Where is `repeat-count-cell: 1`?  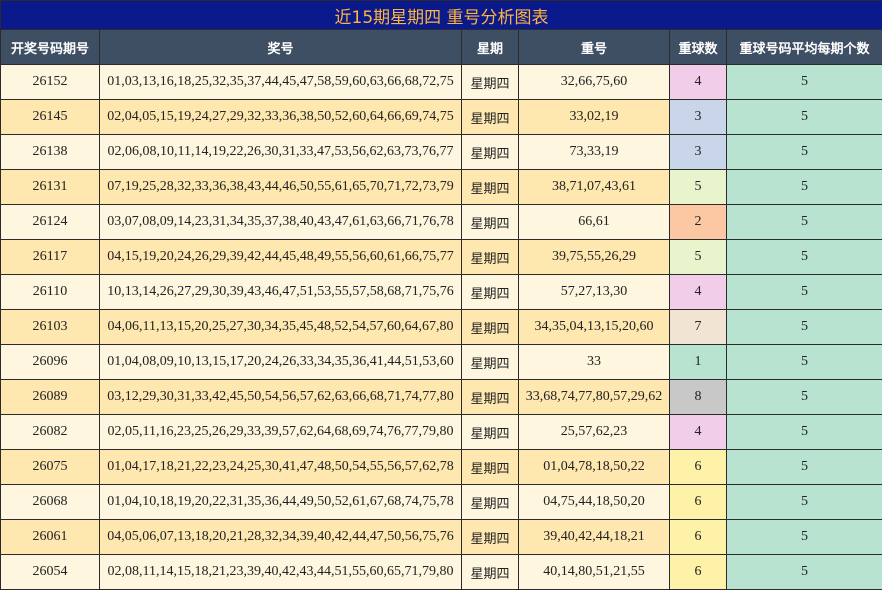 repeat-count-cell: 1 is located at coordinates (698, 362).